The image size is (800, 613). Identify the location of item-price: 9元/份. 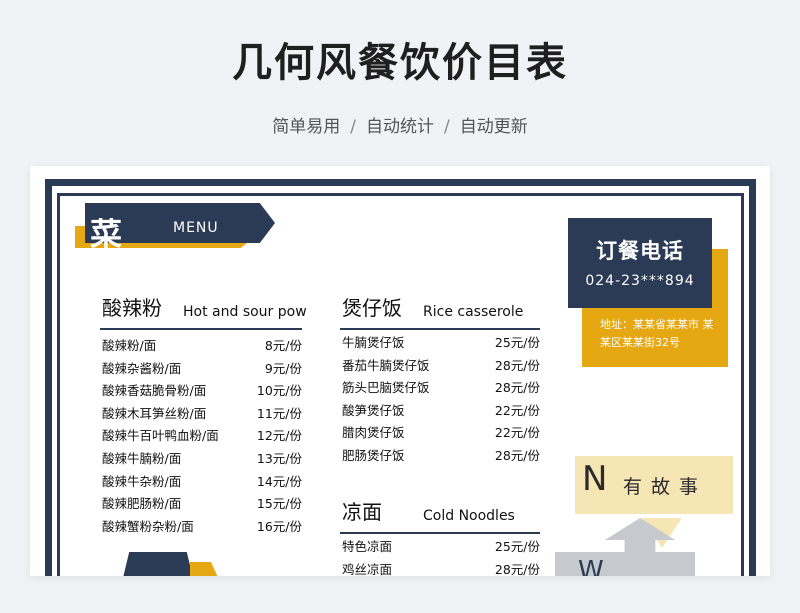
(283, 368).